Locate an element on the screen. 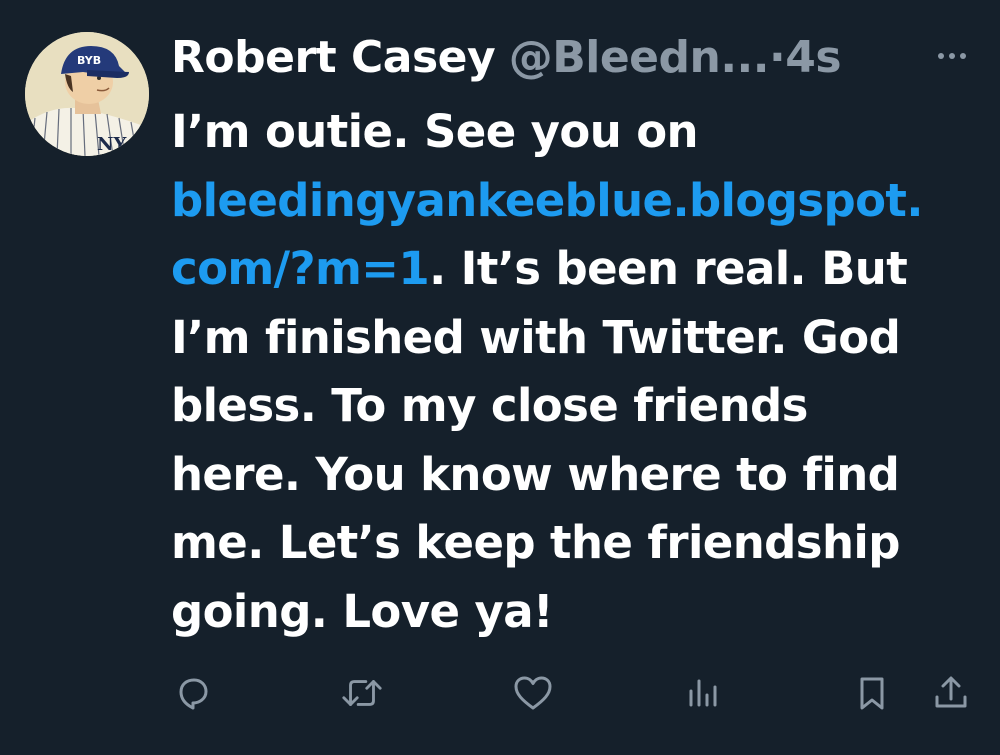 This screenshot has width=1000, height=755. reply-icon is located at coordinates (193, 694).